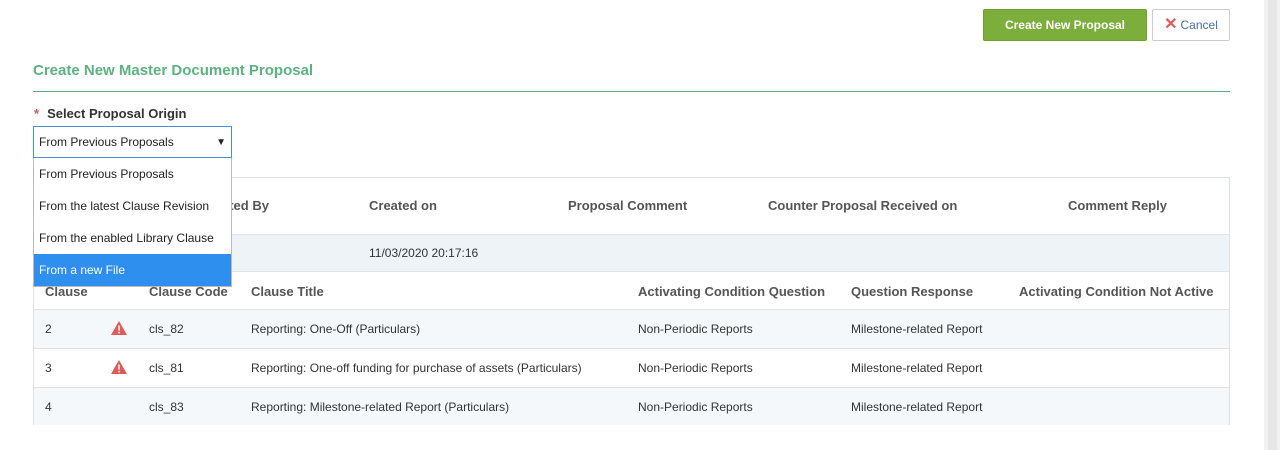 The width and height of the screenshot is (1280, 450). What do you see at coordinates (732, 291) in the screenshot?
I see `col-activating-question: Activating Condition Question` at bounding box center [732, 291].